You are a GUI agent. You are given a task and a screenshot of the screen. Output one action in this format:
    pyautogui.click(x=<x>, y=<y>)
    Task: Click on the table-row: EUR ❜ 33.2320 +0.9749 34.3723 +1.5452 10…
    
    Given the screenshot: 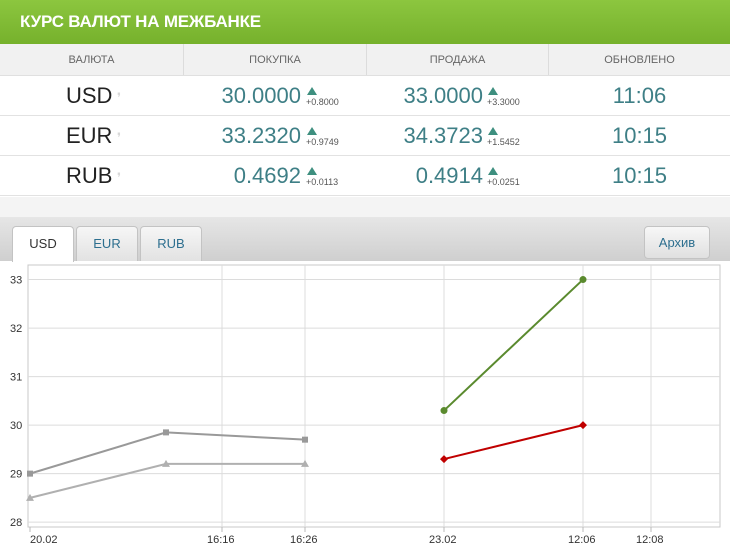 What is the action you would take?
    pyautogui.click(x=365, y=136)
    